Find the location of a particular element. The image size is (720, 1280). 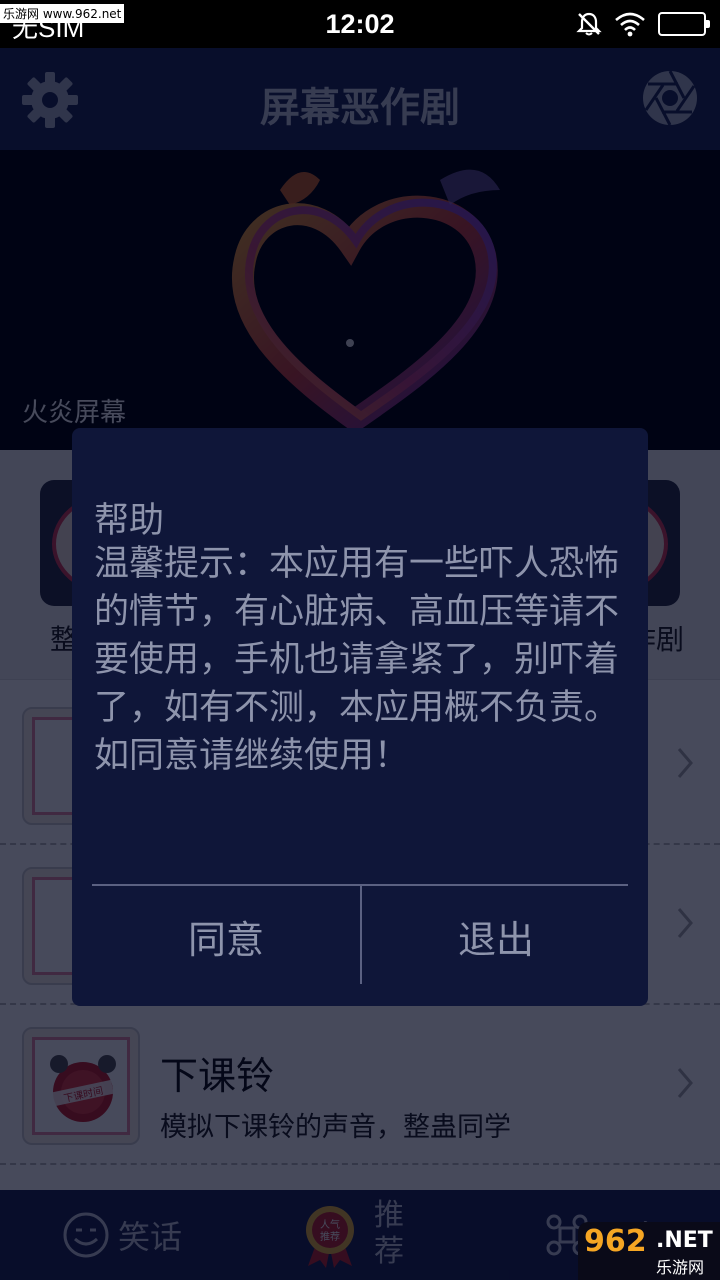

badge-text: 推荐 is located at coordinates (330, 1236).